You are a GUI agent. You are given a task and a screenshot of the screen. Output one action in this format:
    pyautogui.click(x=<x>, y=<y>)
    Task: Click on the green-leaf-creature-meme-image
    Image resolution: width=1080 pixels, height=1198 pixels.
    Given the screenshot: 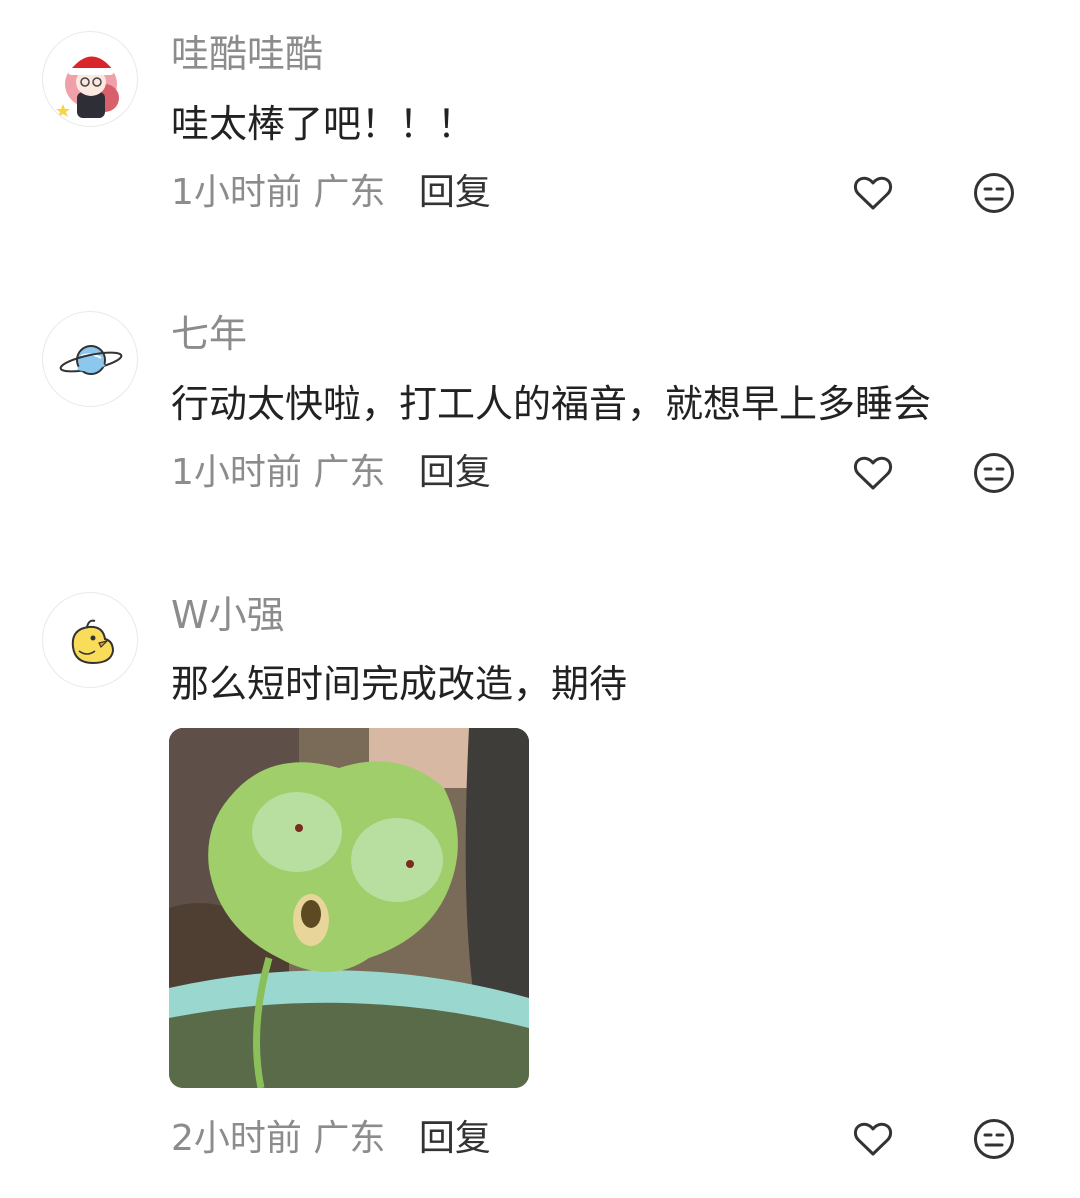 What is the action you would take?
    pyautogui.click(x=349, y=908)
    